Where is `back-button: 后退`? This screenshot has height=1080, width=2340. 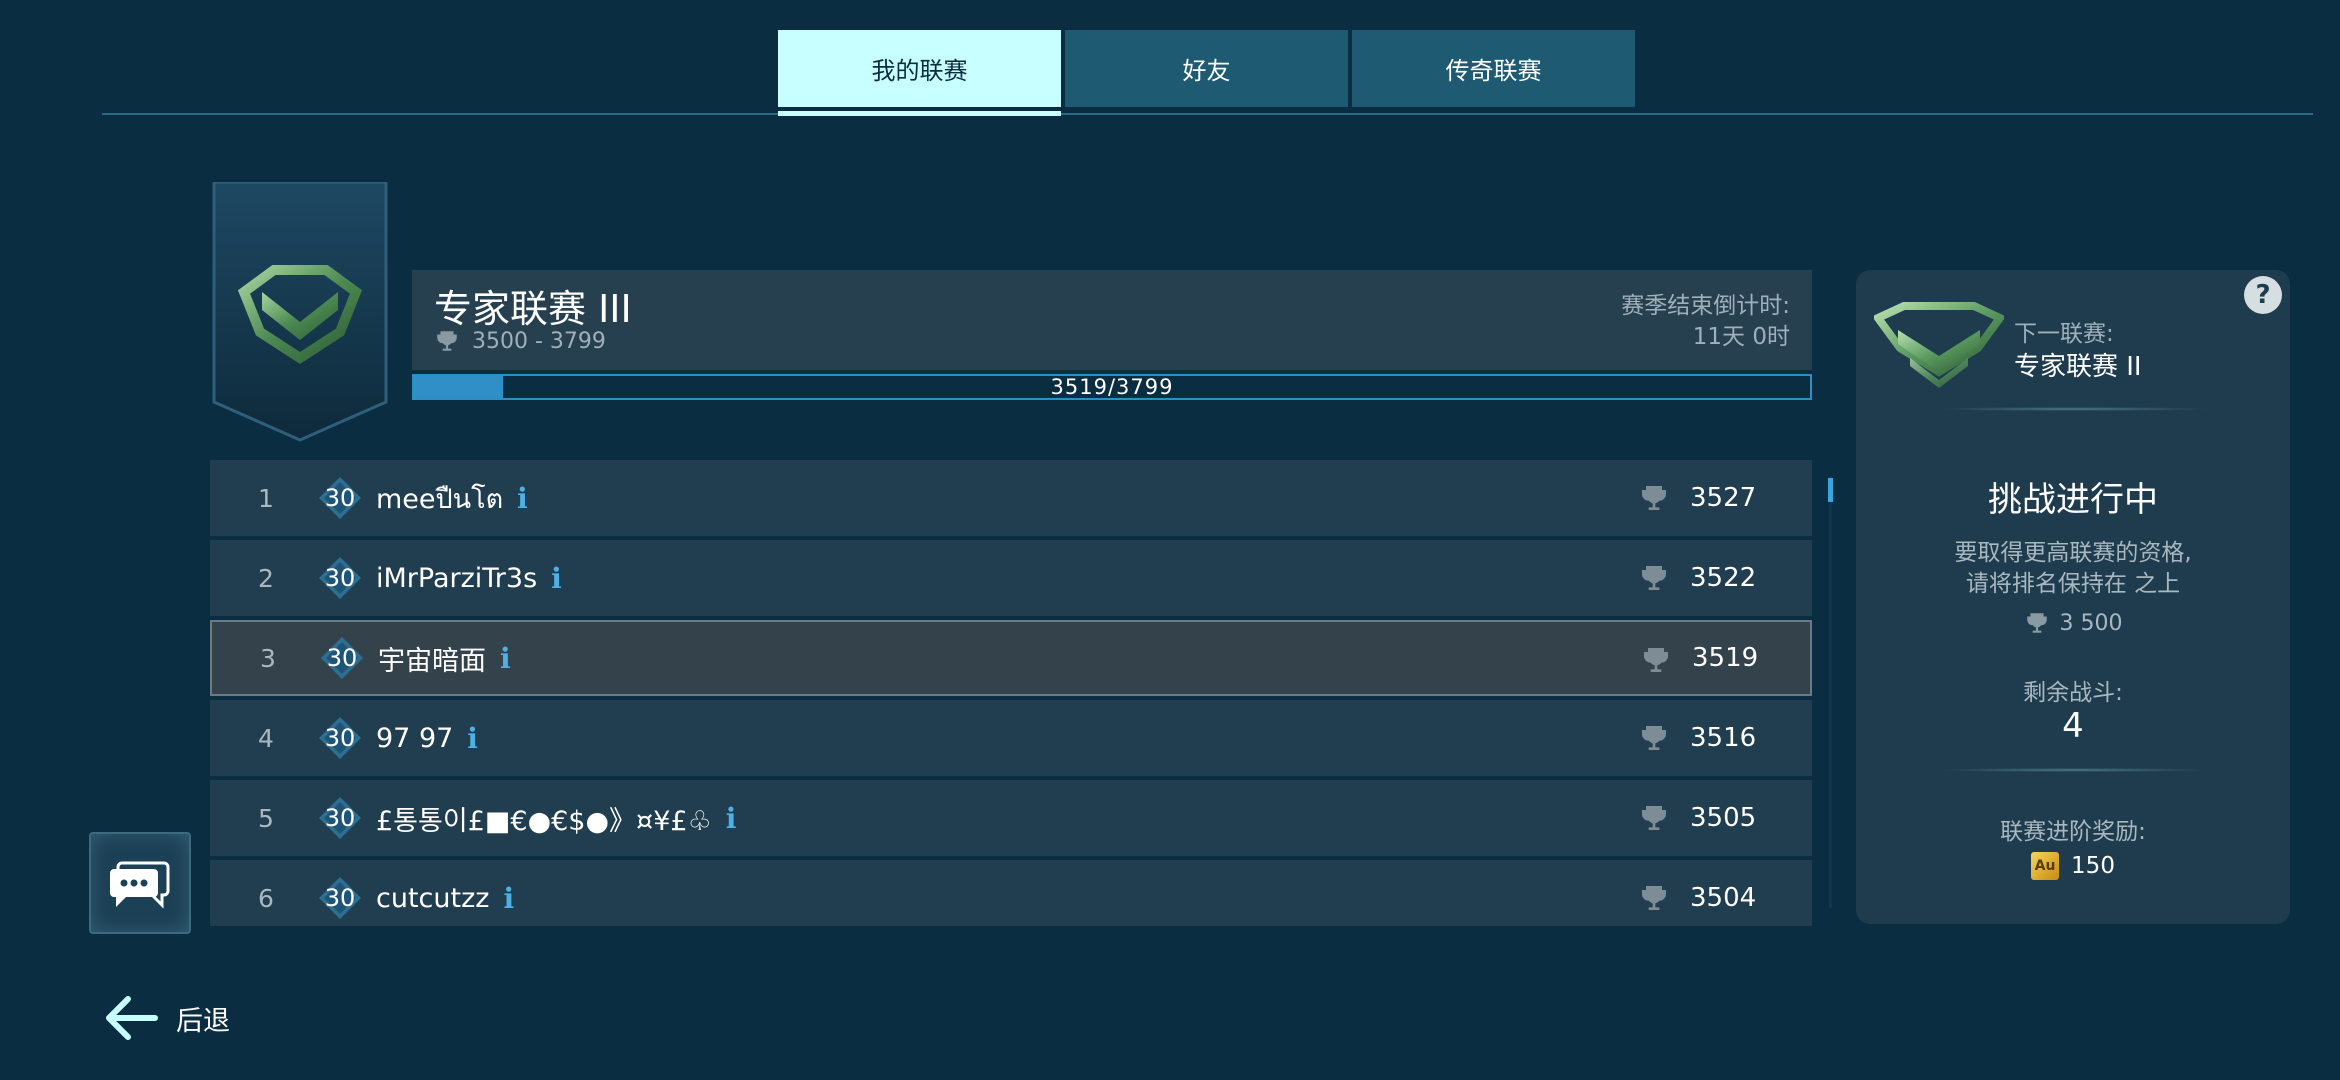 back-button: 后退 is located at coordinates (167, 1018).